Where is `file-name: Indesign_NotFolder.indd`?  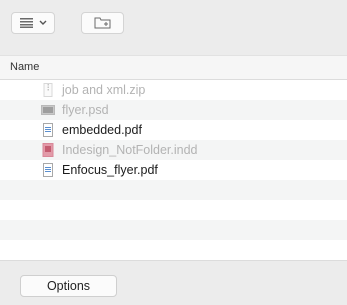 file-name: Indesign_NotFolder.indd is located at coordinates (130, 150).